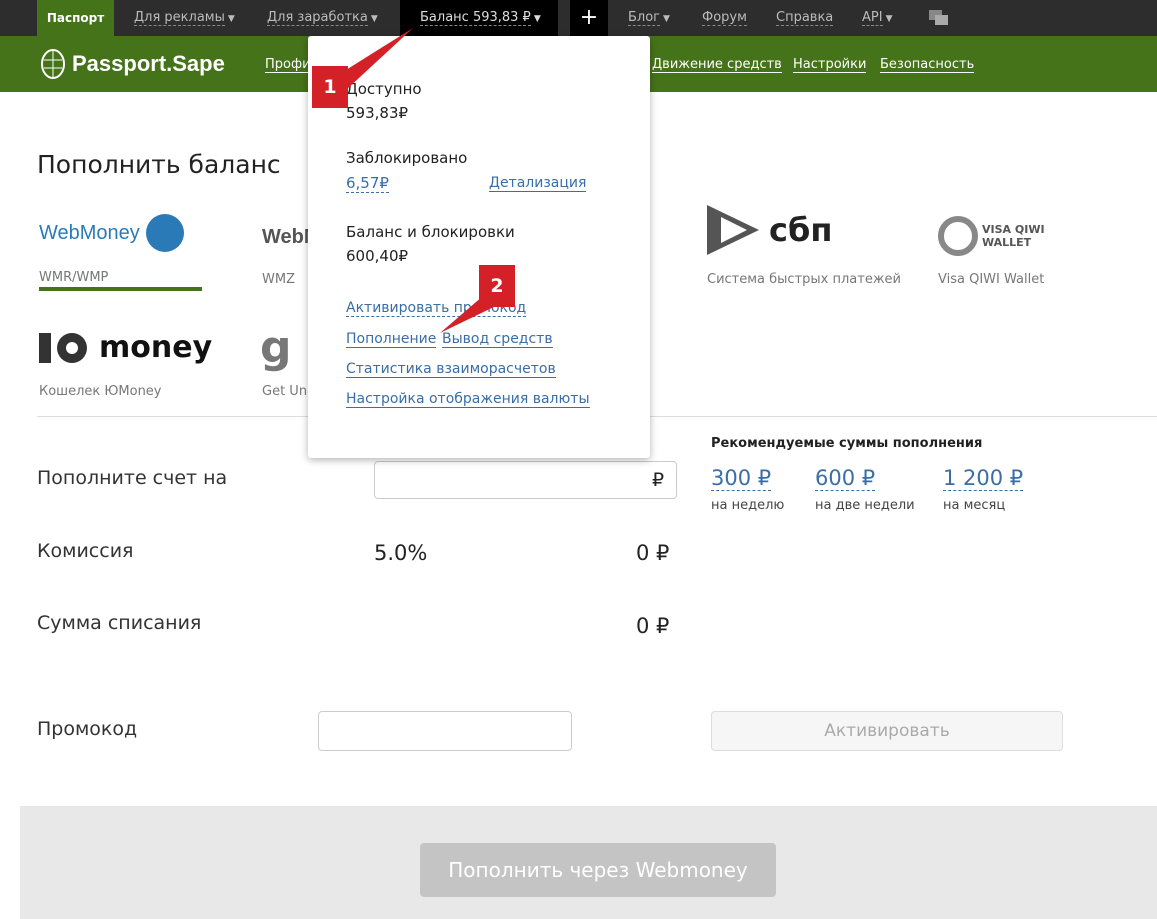 Image resolution: width=1157 pixels, height=919 pixels. What do you see at coordinates (330, 87) in the screenshot?
I see `annotation-marker-1: 1` at bounding box center [330, 87].